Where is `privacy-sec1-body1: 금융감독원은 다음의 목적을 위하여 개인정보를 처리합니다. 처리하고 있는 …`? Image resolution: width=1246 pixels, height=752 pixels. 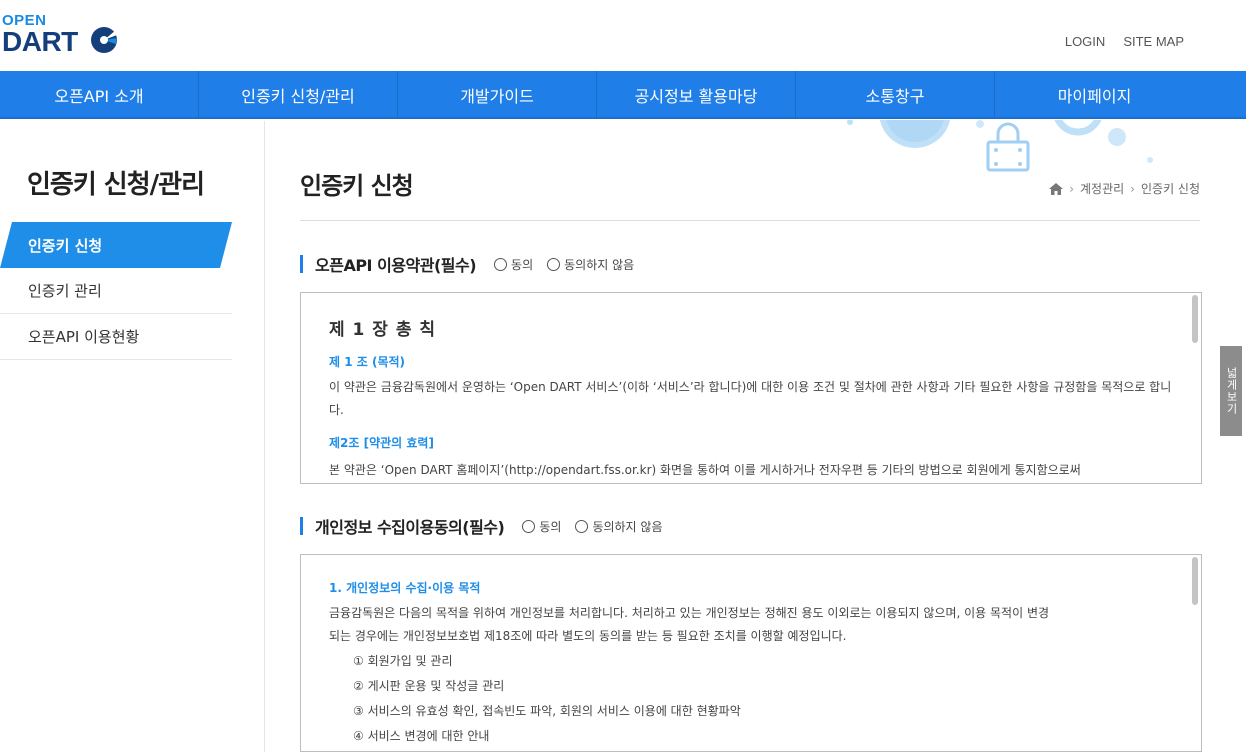 privacy-sec1-body1: 금융감독원은 다음의 목적을 위하여 개인정보를 처리합니다. 처리하고 있는 … is located at coordinates (689, 613).